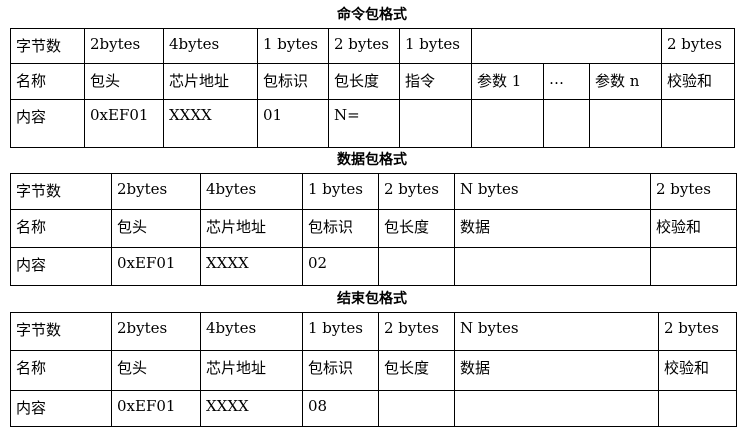  Describe the element at coordinates (625, 81) in the screenshot. I see `table-cell: 参数 n` at that location.